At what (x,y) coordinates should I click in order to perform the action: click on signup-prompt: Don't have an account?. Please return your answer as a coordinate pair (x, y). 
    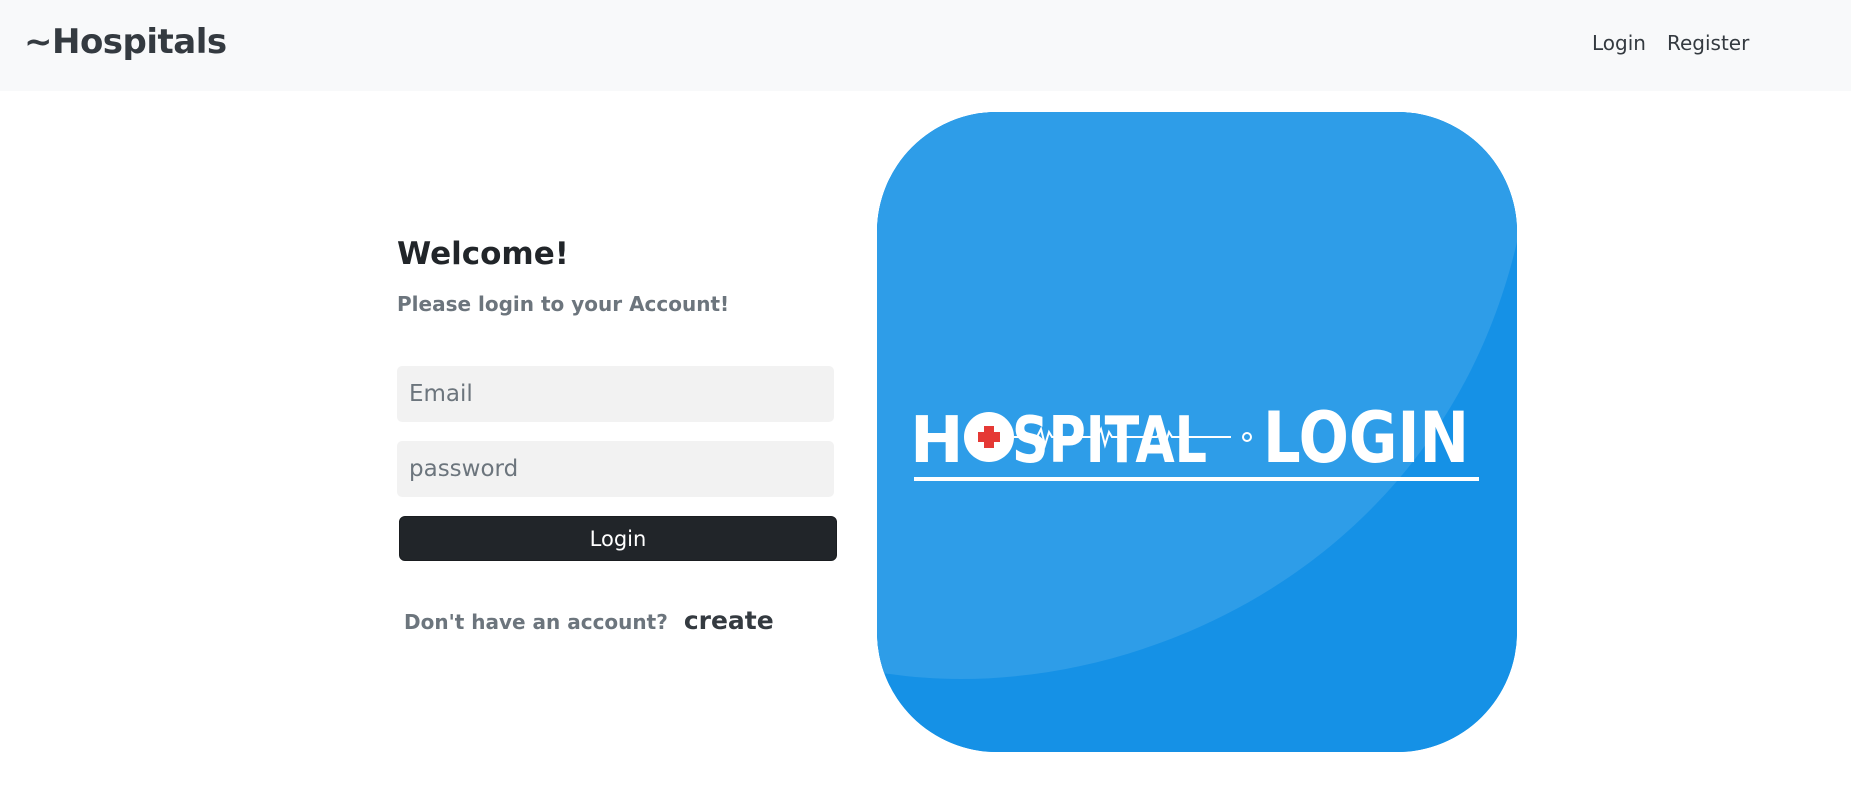
    Looking at the image, I should click on (536, 622).